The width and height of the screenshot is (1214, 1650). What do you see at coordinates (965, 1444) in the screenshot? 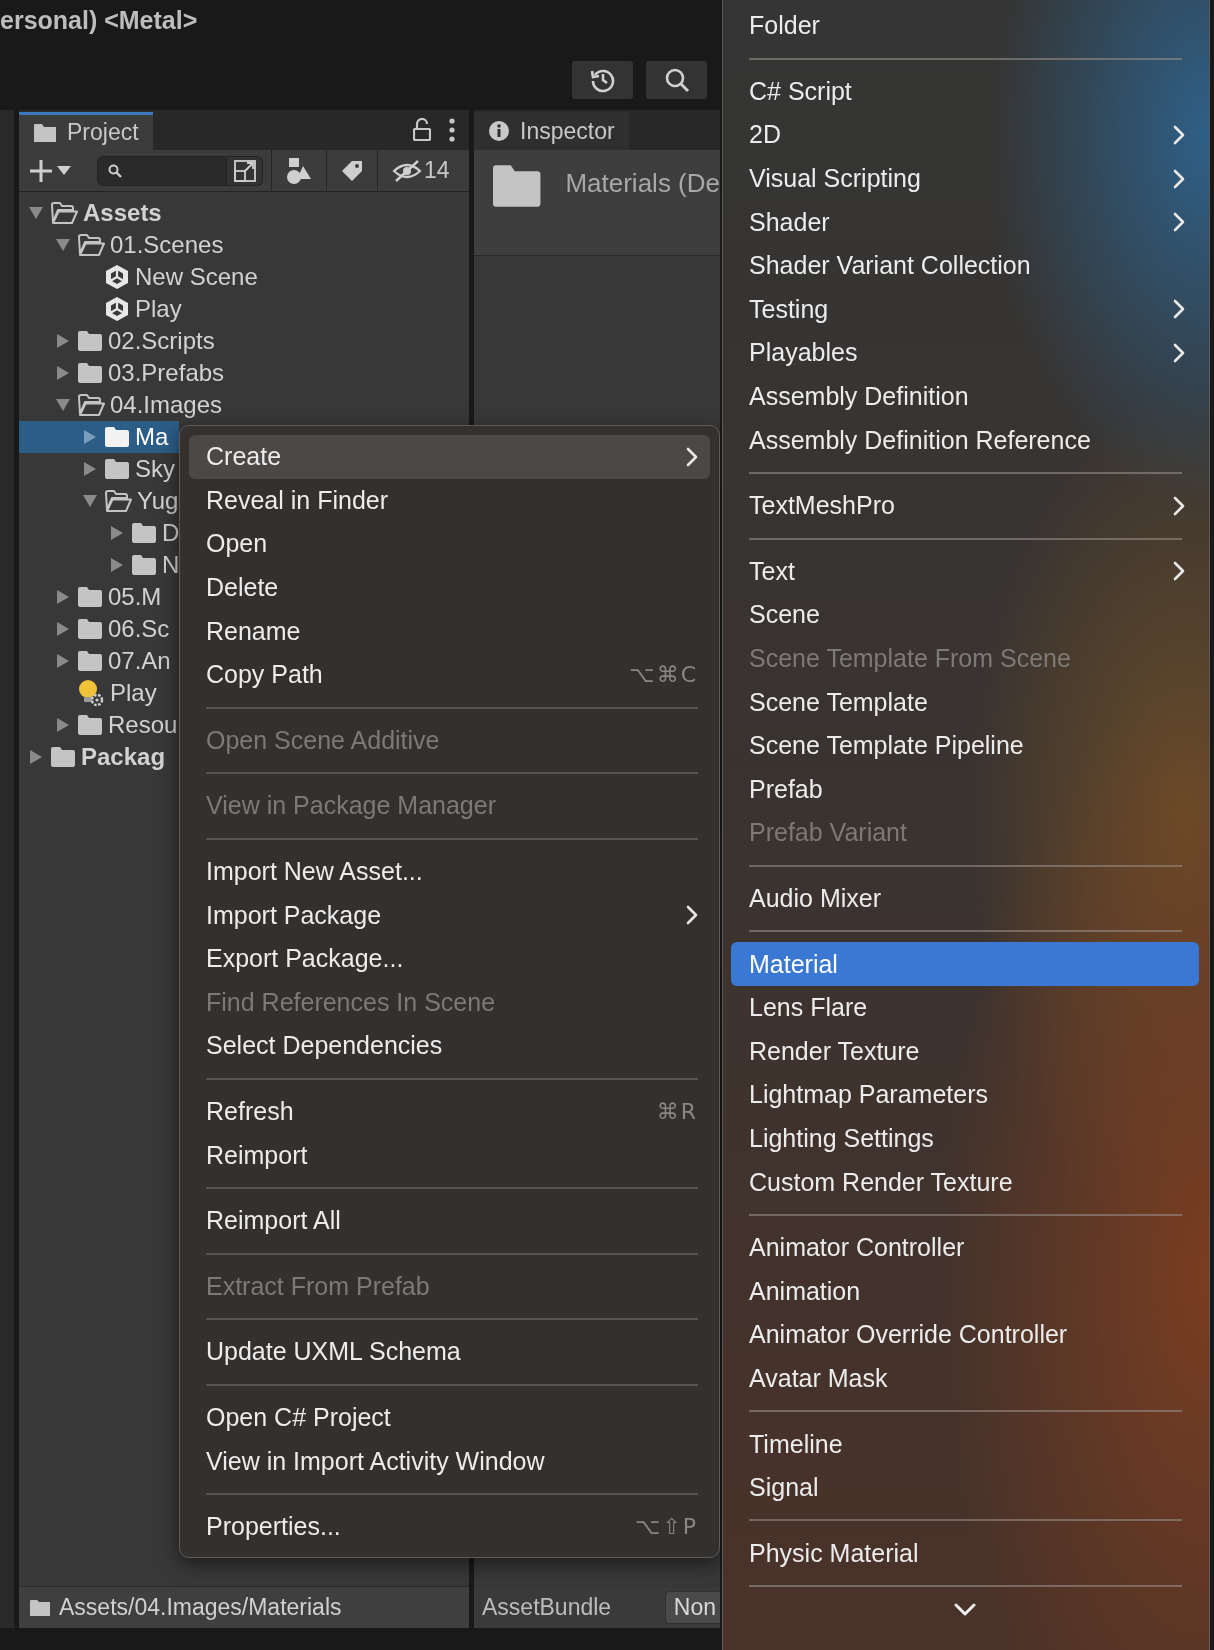
I see `menu-item: Timeline` at bounding box center [965, 1444].